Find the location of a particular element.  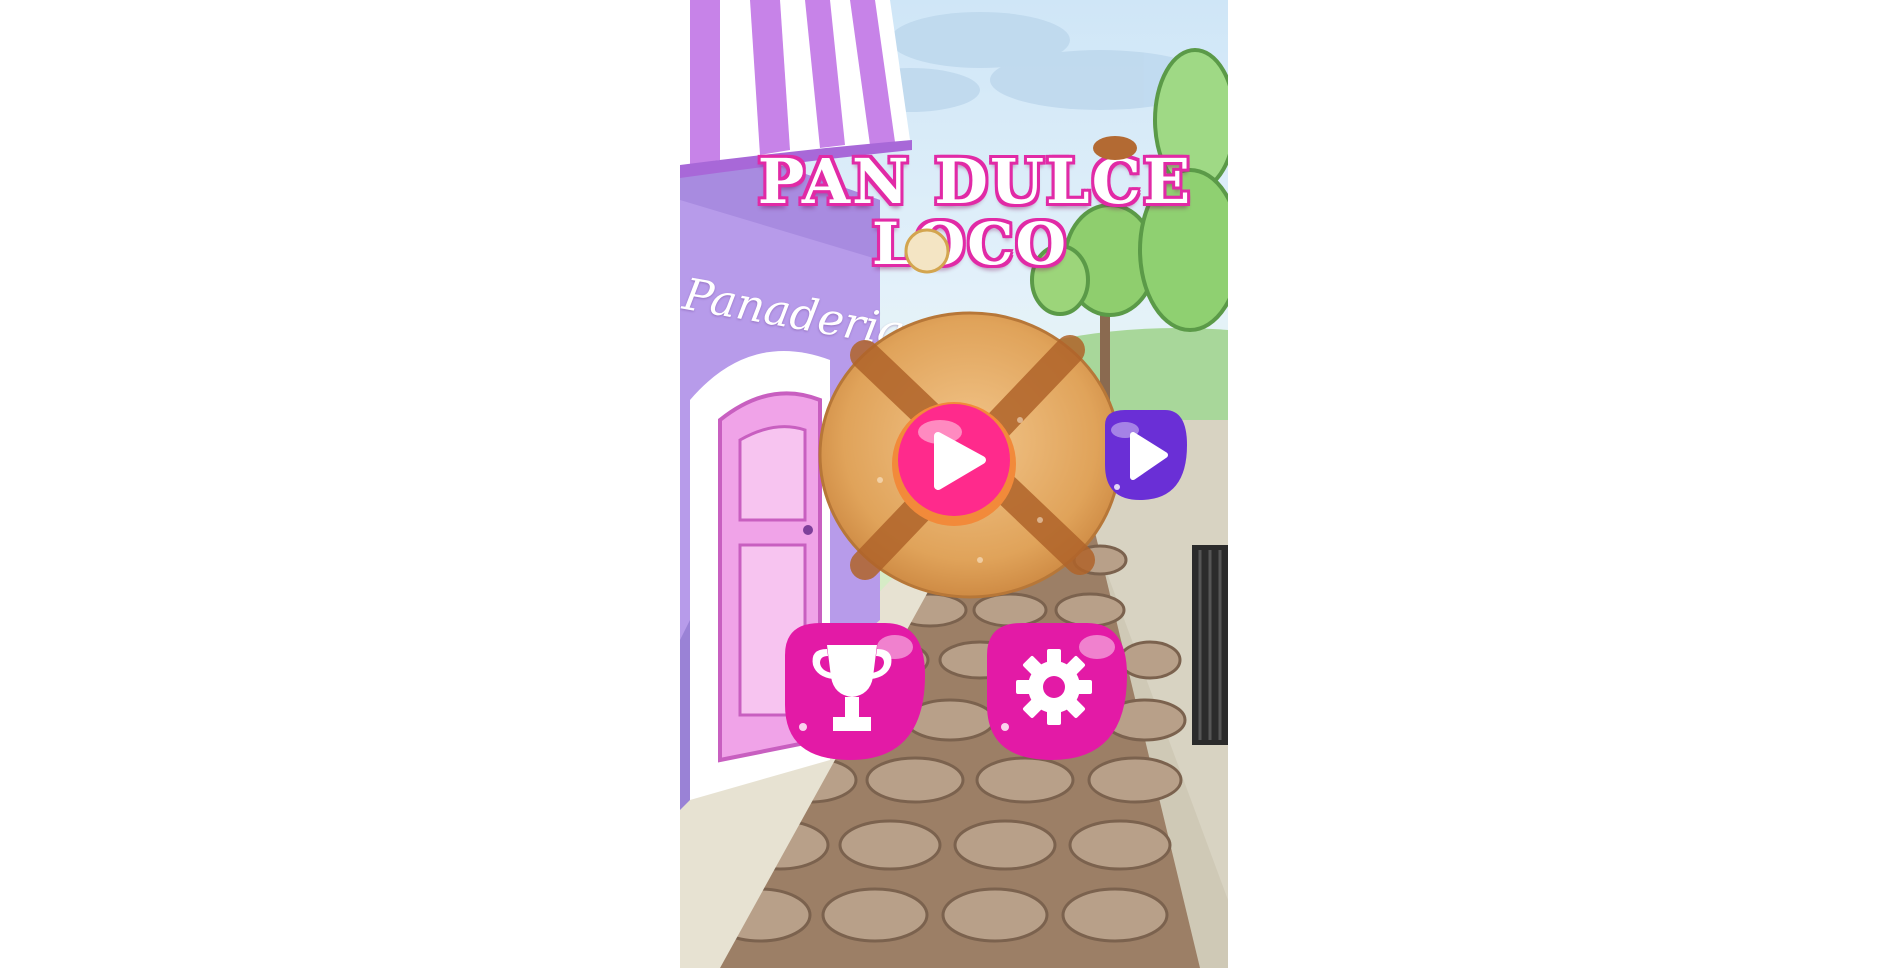

next-button is located at coordinates (1142, 455).